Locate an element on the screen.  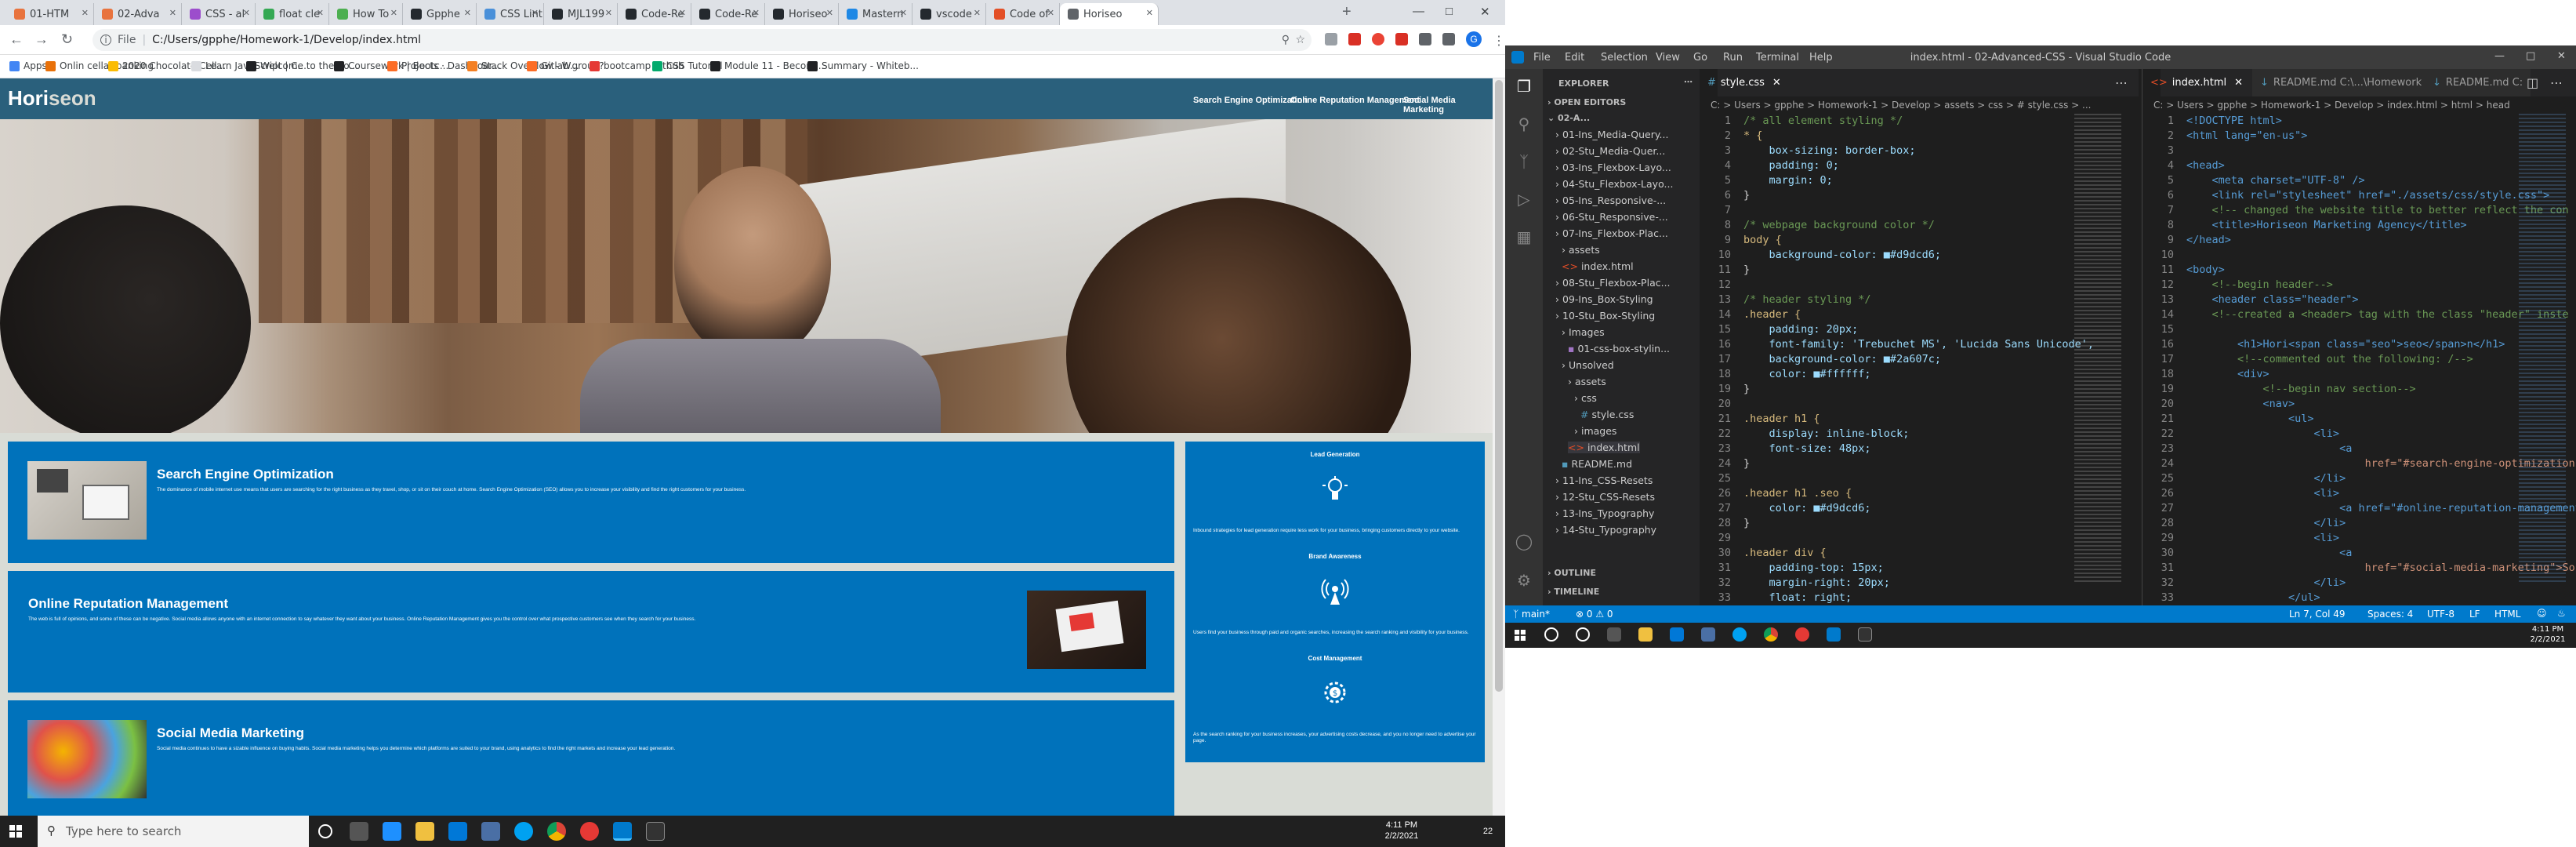
code-line: display: inline-block; is located at coordinates (1826, 434).